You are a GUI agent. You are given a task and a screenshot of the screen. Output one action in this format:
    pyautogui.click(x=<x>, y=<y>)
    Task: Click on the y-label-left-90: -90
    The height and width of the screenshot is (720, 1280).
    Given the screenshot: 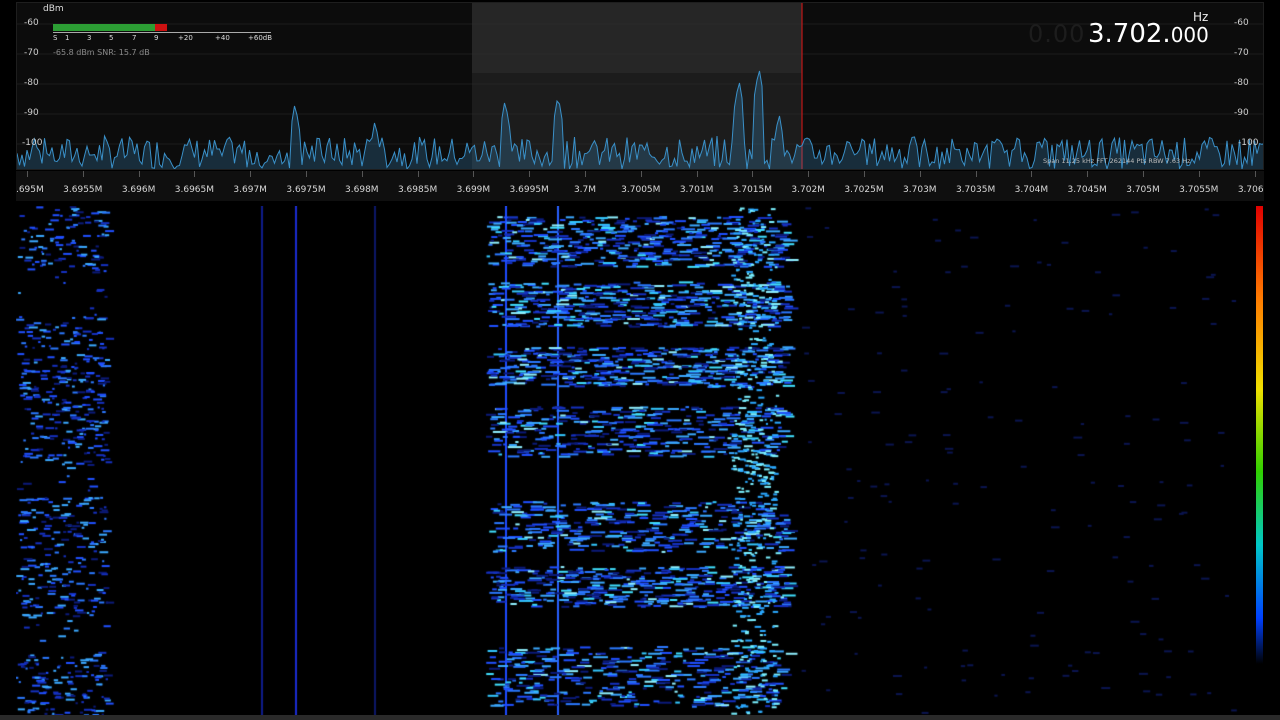 What is the action you would take?
    pyautogui.click(x=31, y=113)
    